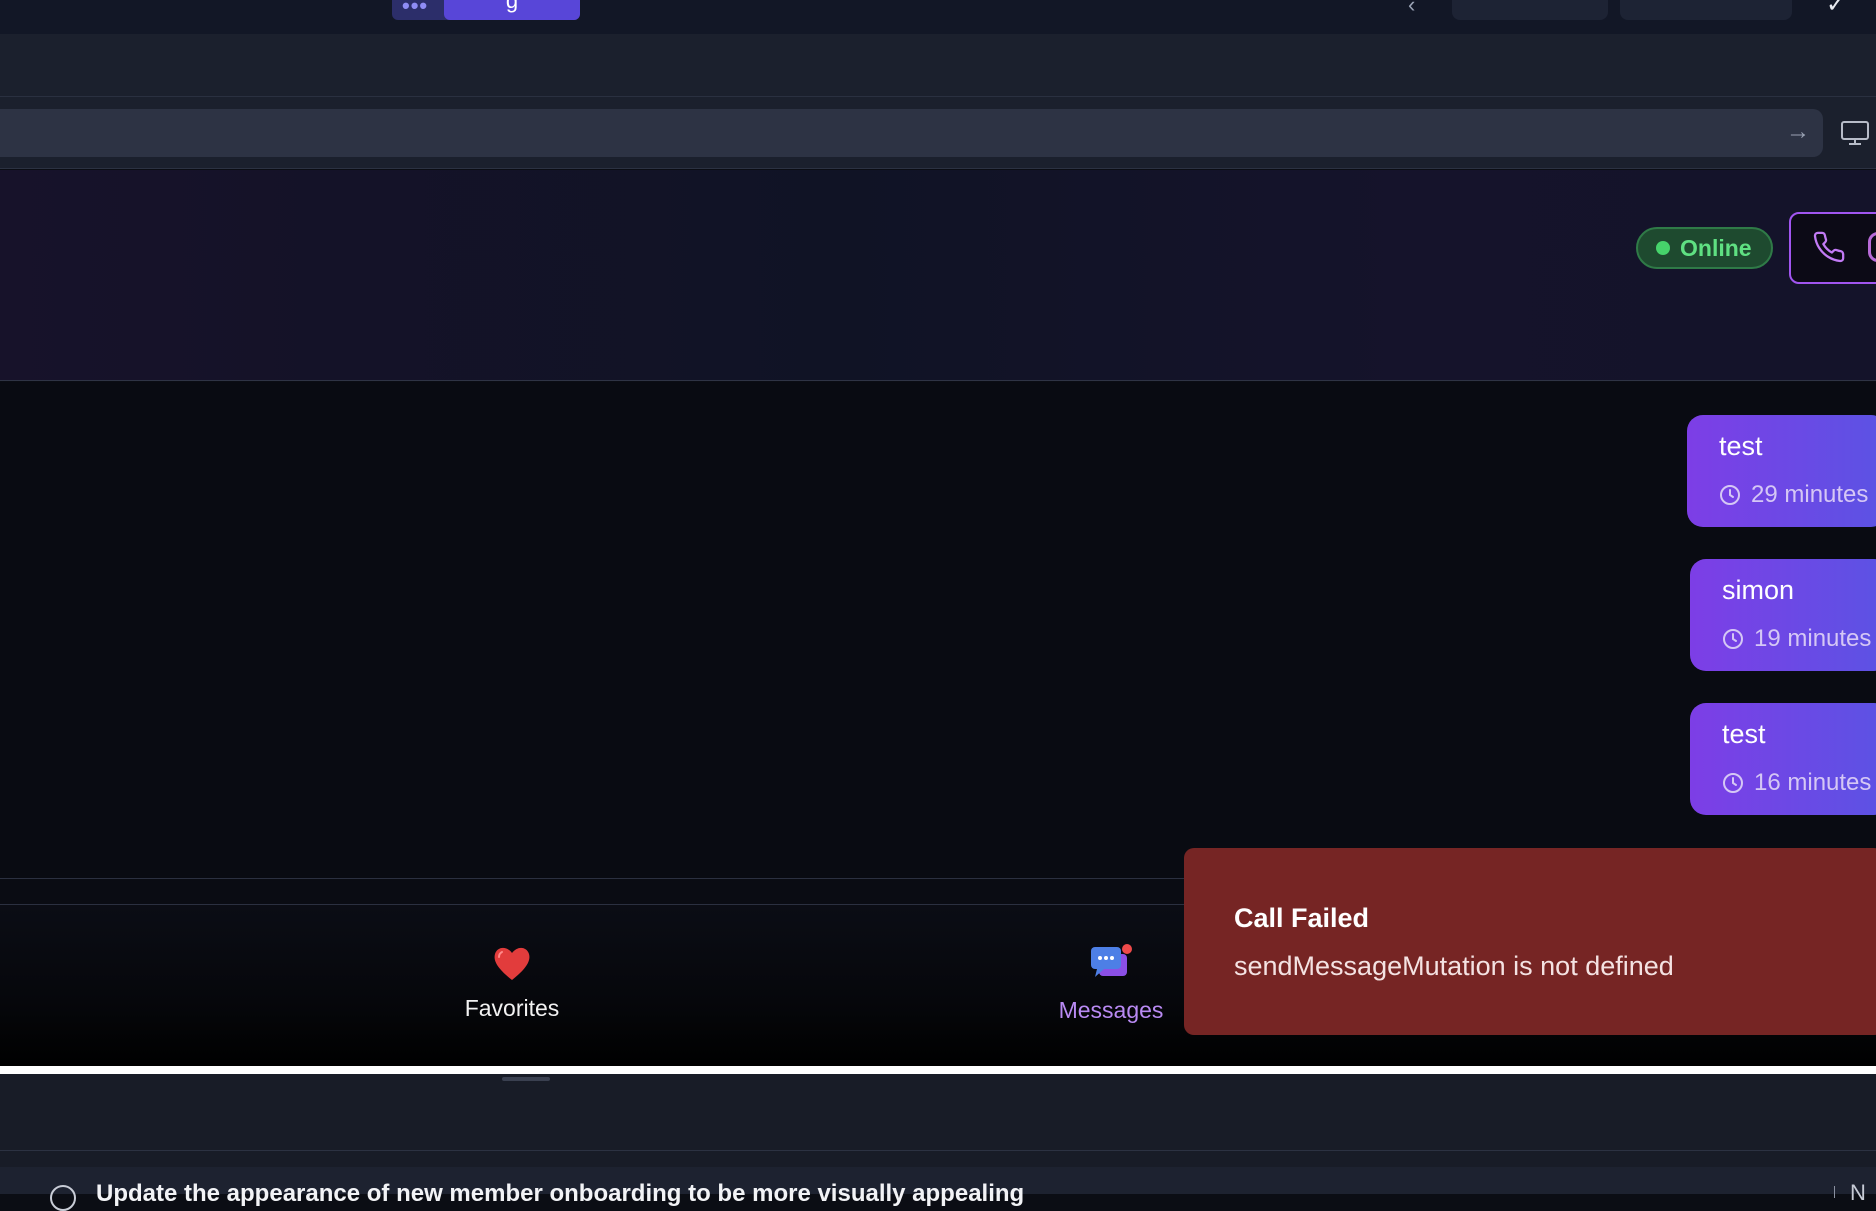 This screenshot has width=1876, height=1211. I want to click on message-time: 16 minutes, so click(1796, 783).